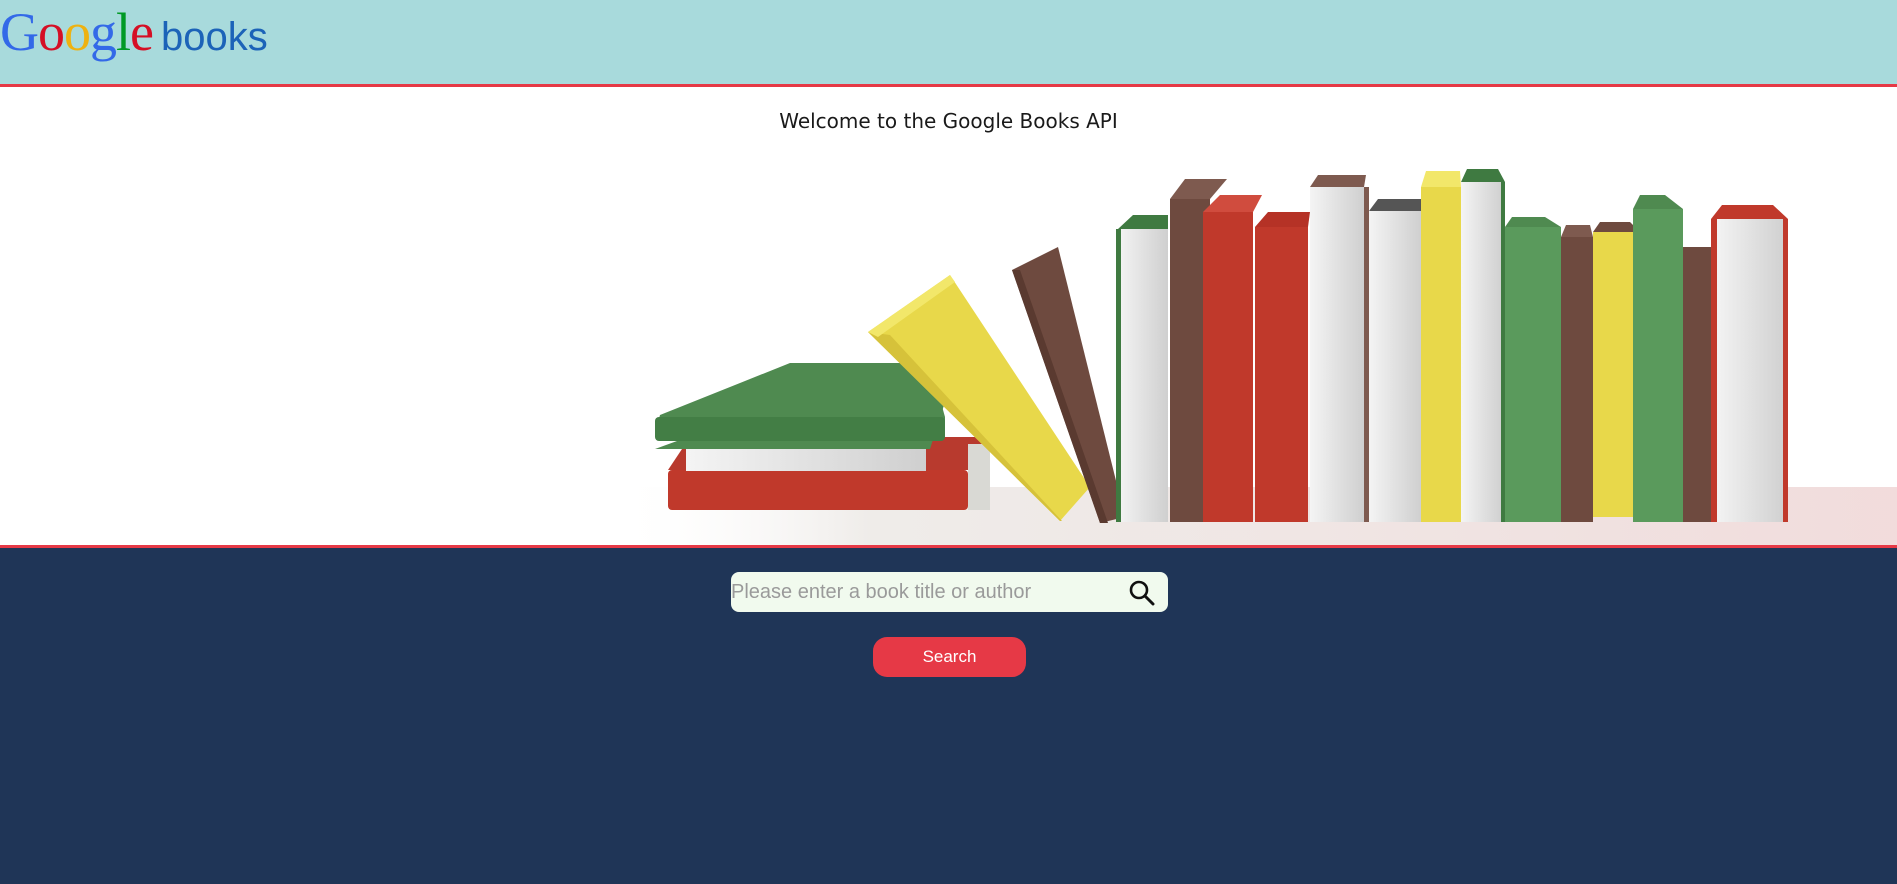 Image resolution: width=1897 pixels, height=884 pixels. I want to click on logo-suffix: books, so click(214, 37).